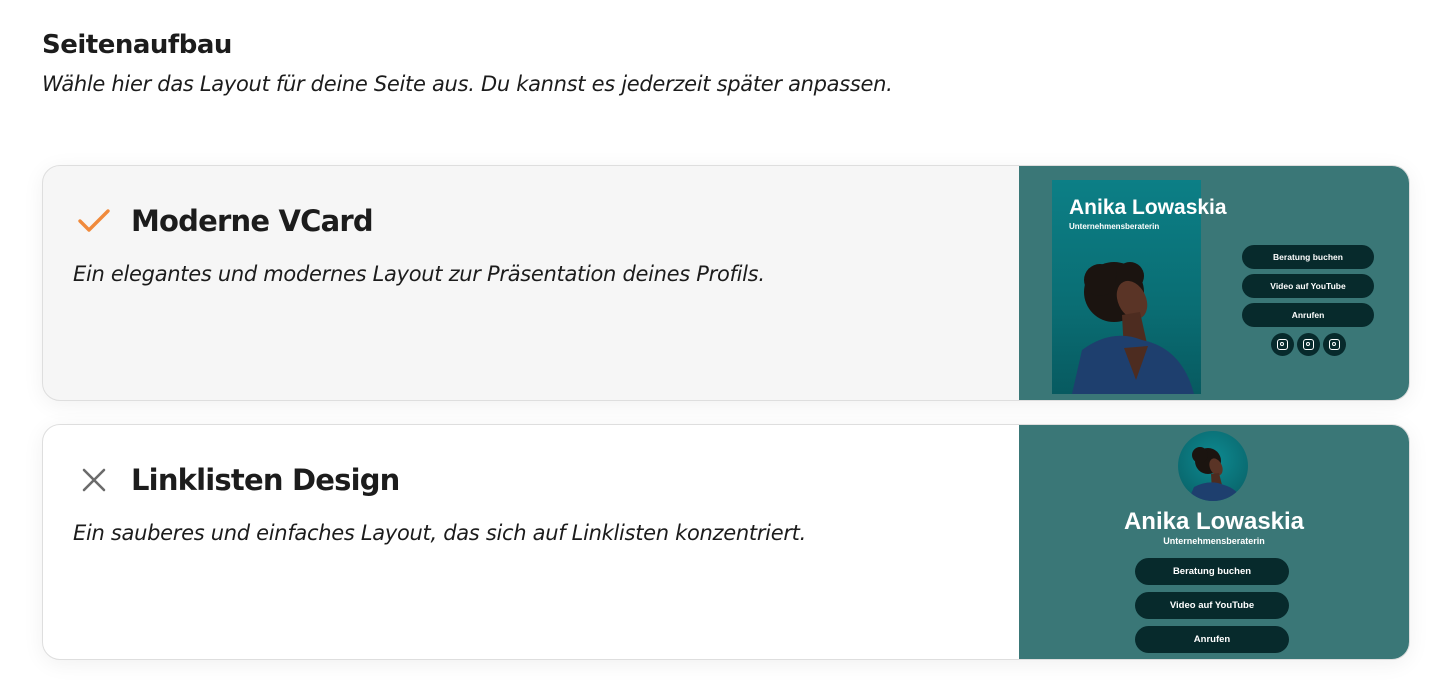  Describe the element at coordinates (1213, 466) in the screenshot. I see `avatar` at that location.